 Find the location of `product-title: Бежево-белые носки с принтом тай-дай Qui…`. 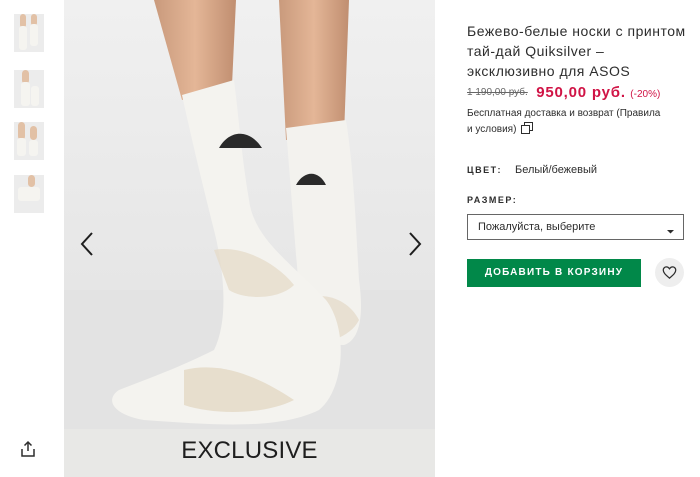

product-title: Бежево-белые носки с принтом тай-дай Qui… is located at coordinates (576, 51).